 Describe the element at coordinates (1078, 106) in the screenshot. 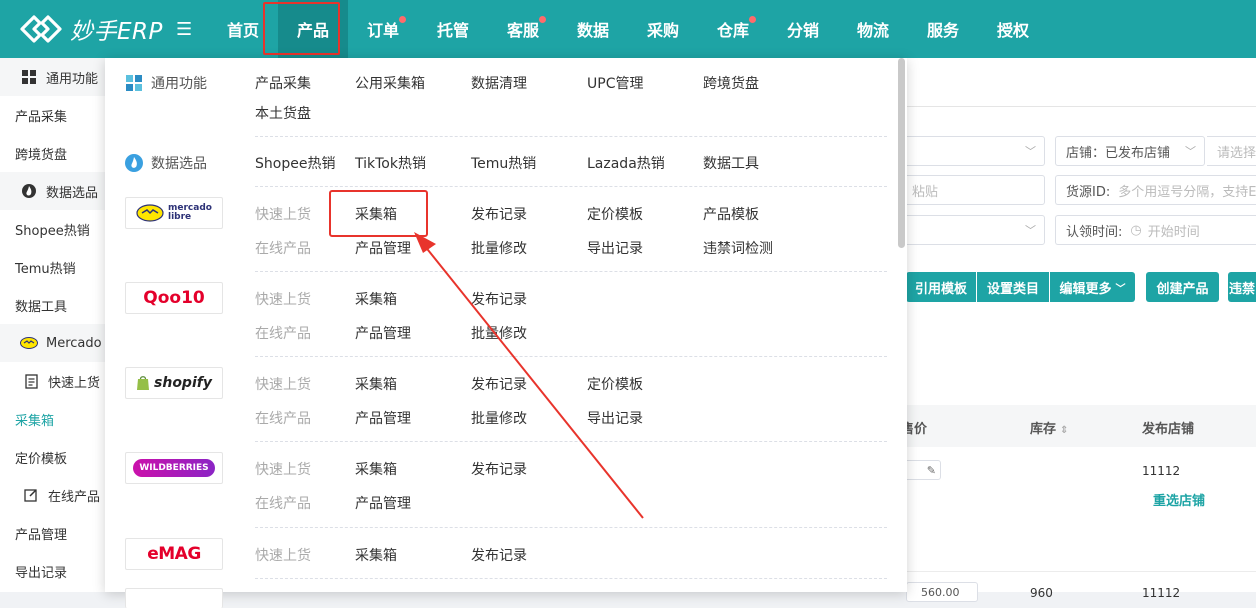

I see `tab-divider` at that location.